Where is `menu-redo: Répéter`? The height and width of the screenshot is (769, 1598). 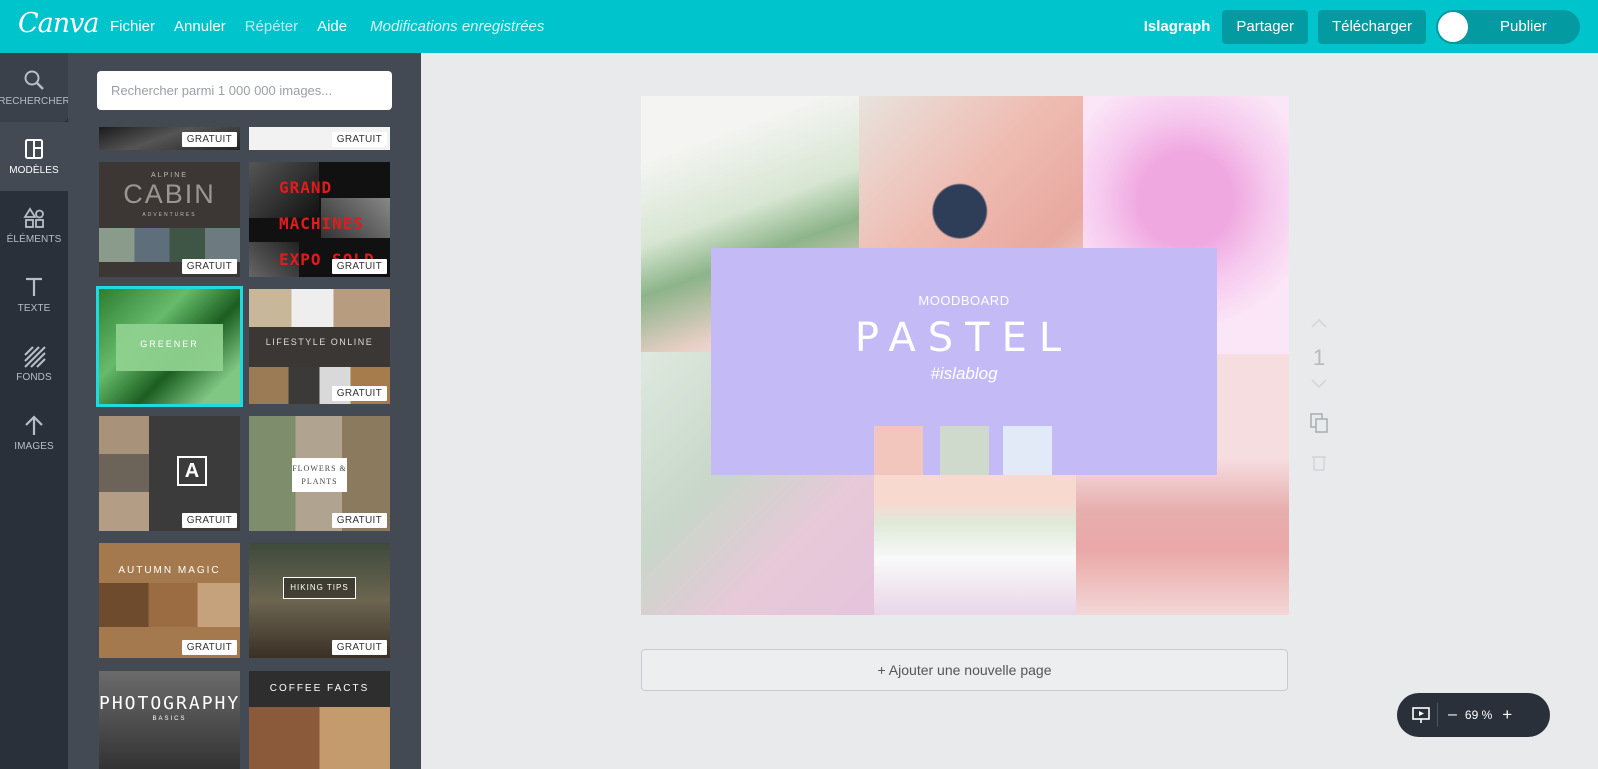 menu-redo: Répéter is located at coordinates (271, 26).